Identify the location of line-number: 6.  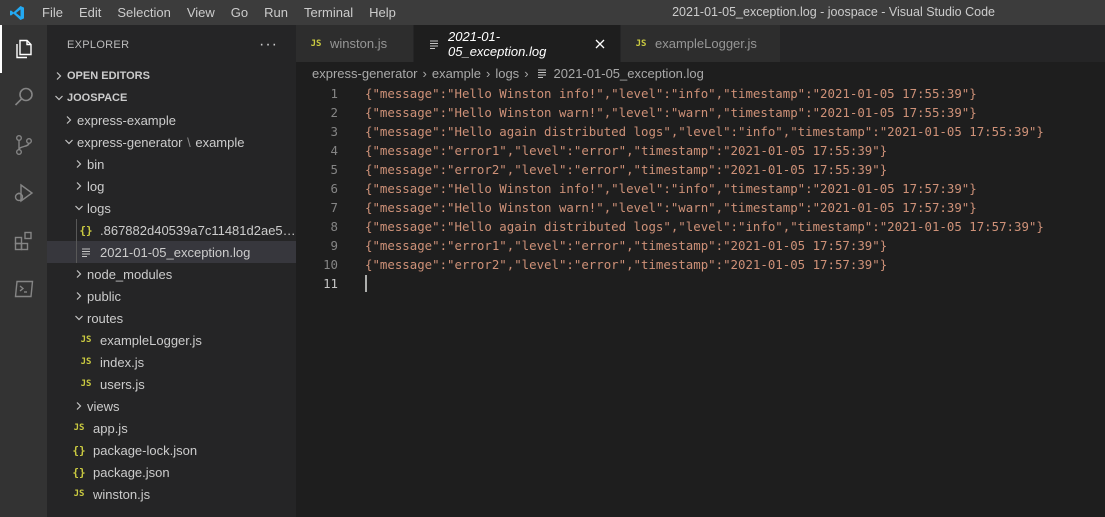
(334, 188).